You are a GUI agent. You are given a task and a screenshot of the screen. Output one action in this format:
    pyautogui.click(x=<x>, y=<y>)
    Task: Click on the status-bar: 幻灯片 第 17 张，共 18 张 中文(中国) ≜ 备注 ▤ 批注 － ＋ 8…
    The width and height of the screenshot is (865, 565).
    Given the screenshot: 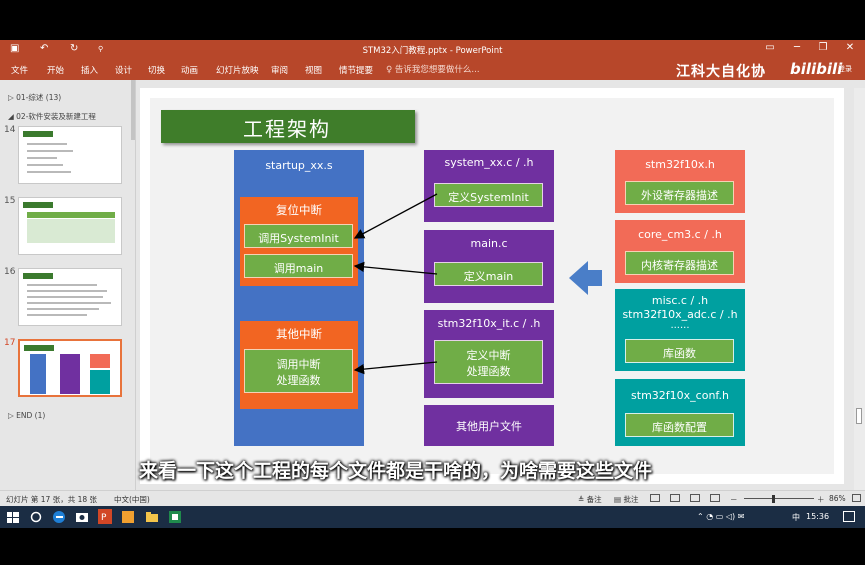 What is the action you would take?
    pyautogui.click(x=432, y=498)
    